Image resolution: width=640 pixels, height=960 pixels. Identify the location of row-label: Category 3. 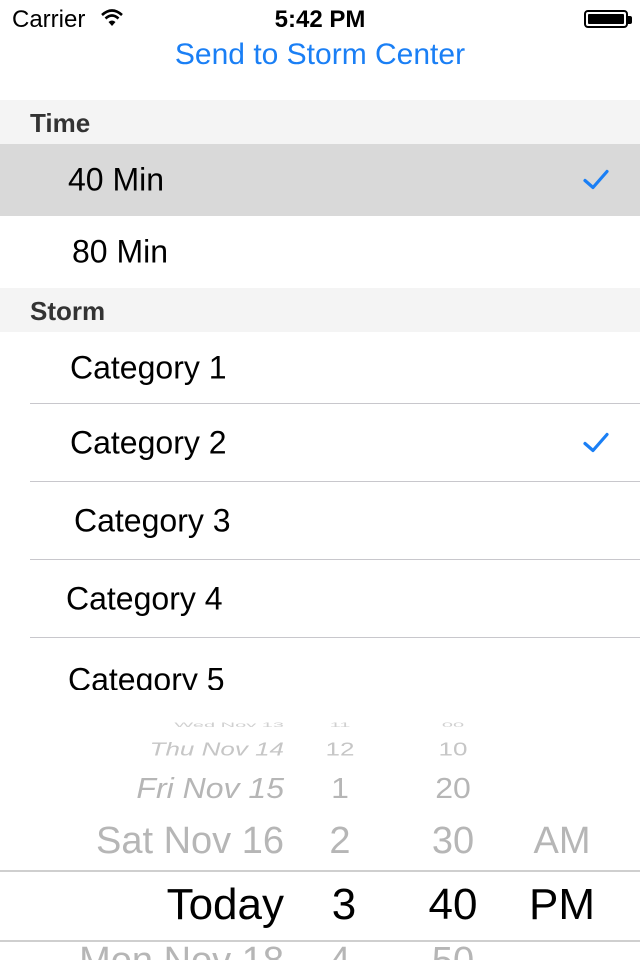
(152, 520).